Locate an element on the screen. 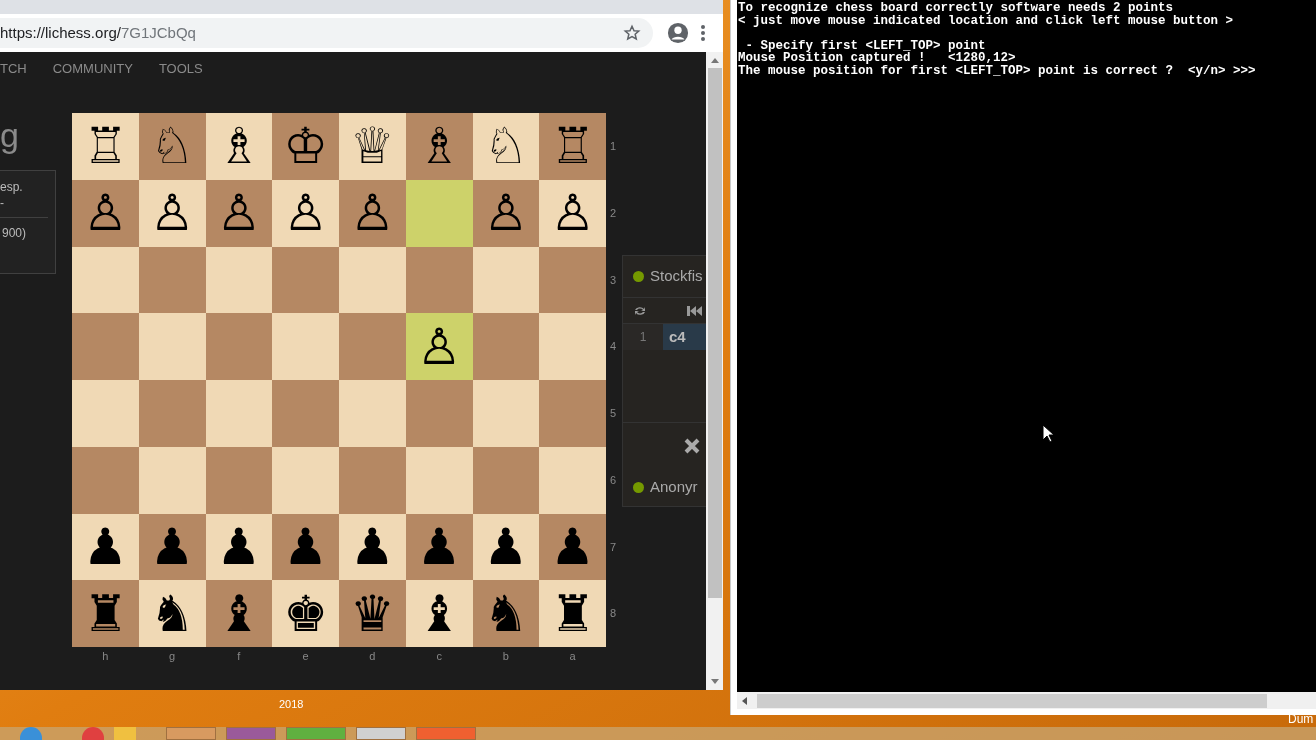  first-move-icon is located at coordinates (695, 310).